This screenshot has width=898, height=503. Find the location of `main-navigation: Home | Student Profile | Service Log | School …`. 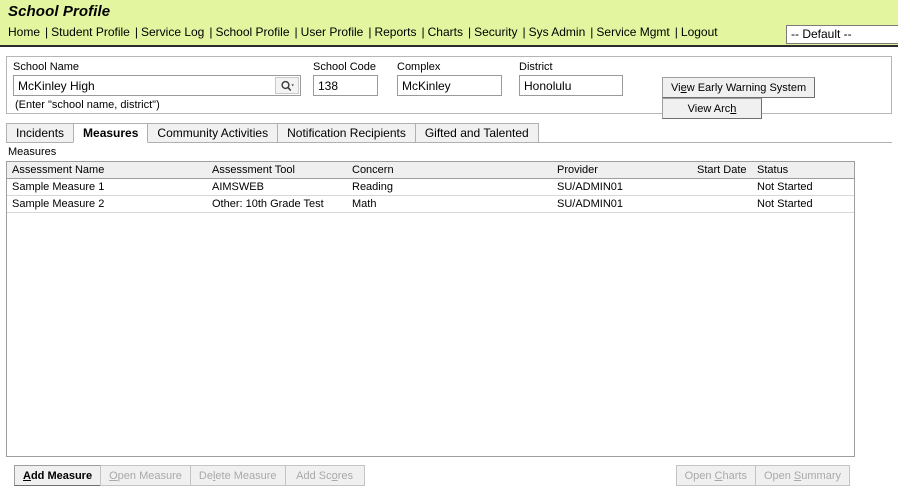

main-navigation: Home | Student Profile | Service Log | School … is located at coordinates (360, 32).